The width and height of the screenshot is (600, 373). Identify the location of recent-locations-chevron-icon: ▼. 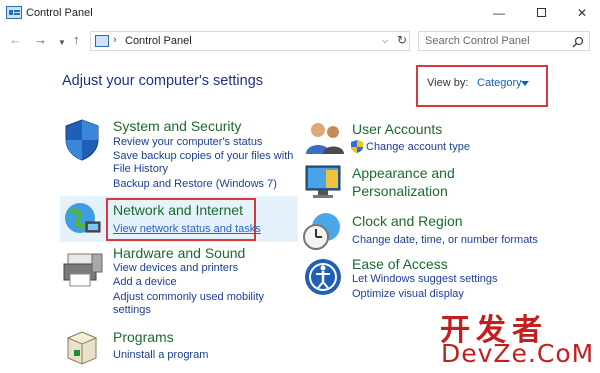
(62, 43).